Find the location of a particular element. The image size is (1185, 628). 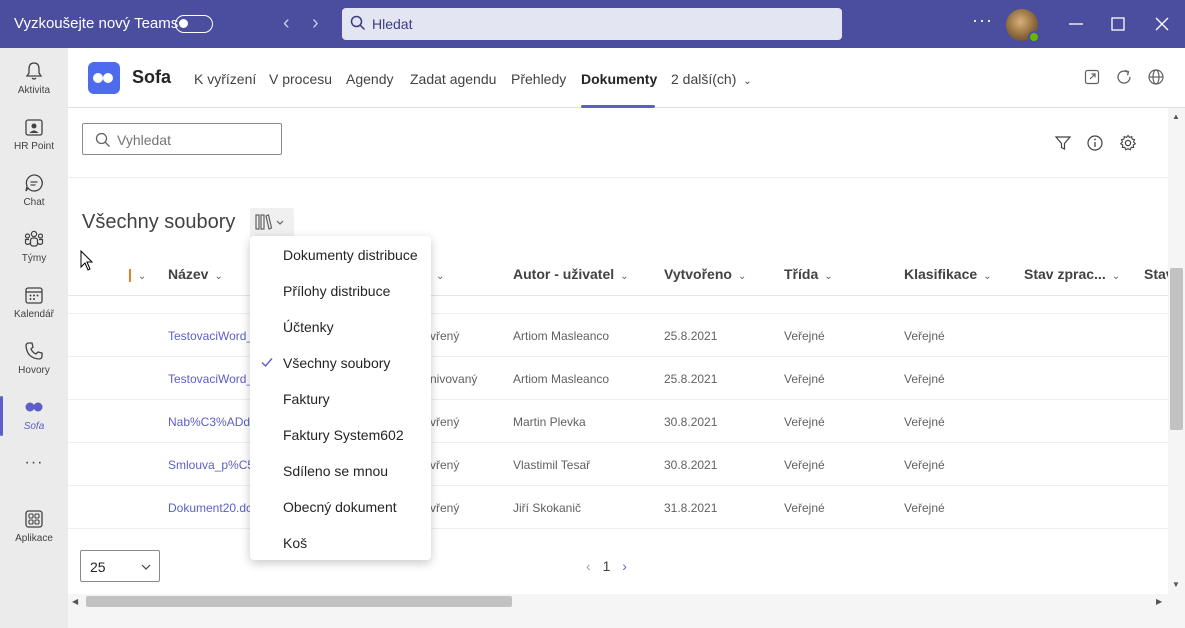

tab-dokumenty: Dokumenty is located at coordinates (619, 79).